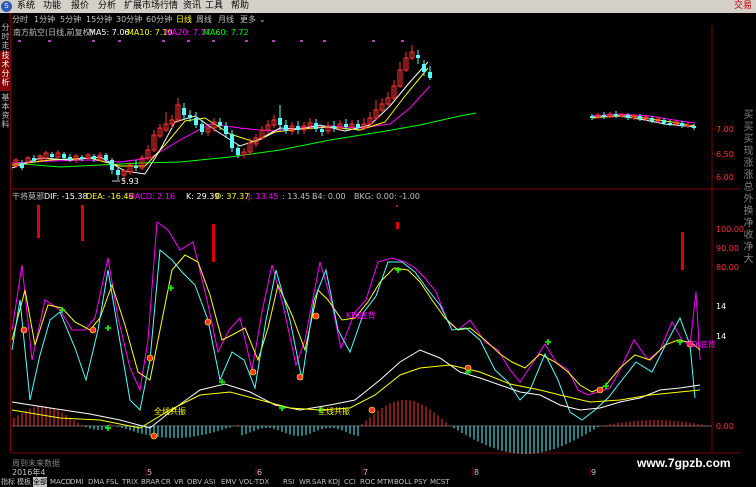 Image resolution: width=756 pixels, height=487 pixels. Describe the element at coordinates (96, 482) in the screenshot. I see `indicator-tab: DMA` at that location.